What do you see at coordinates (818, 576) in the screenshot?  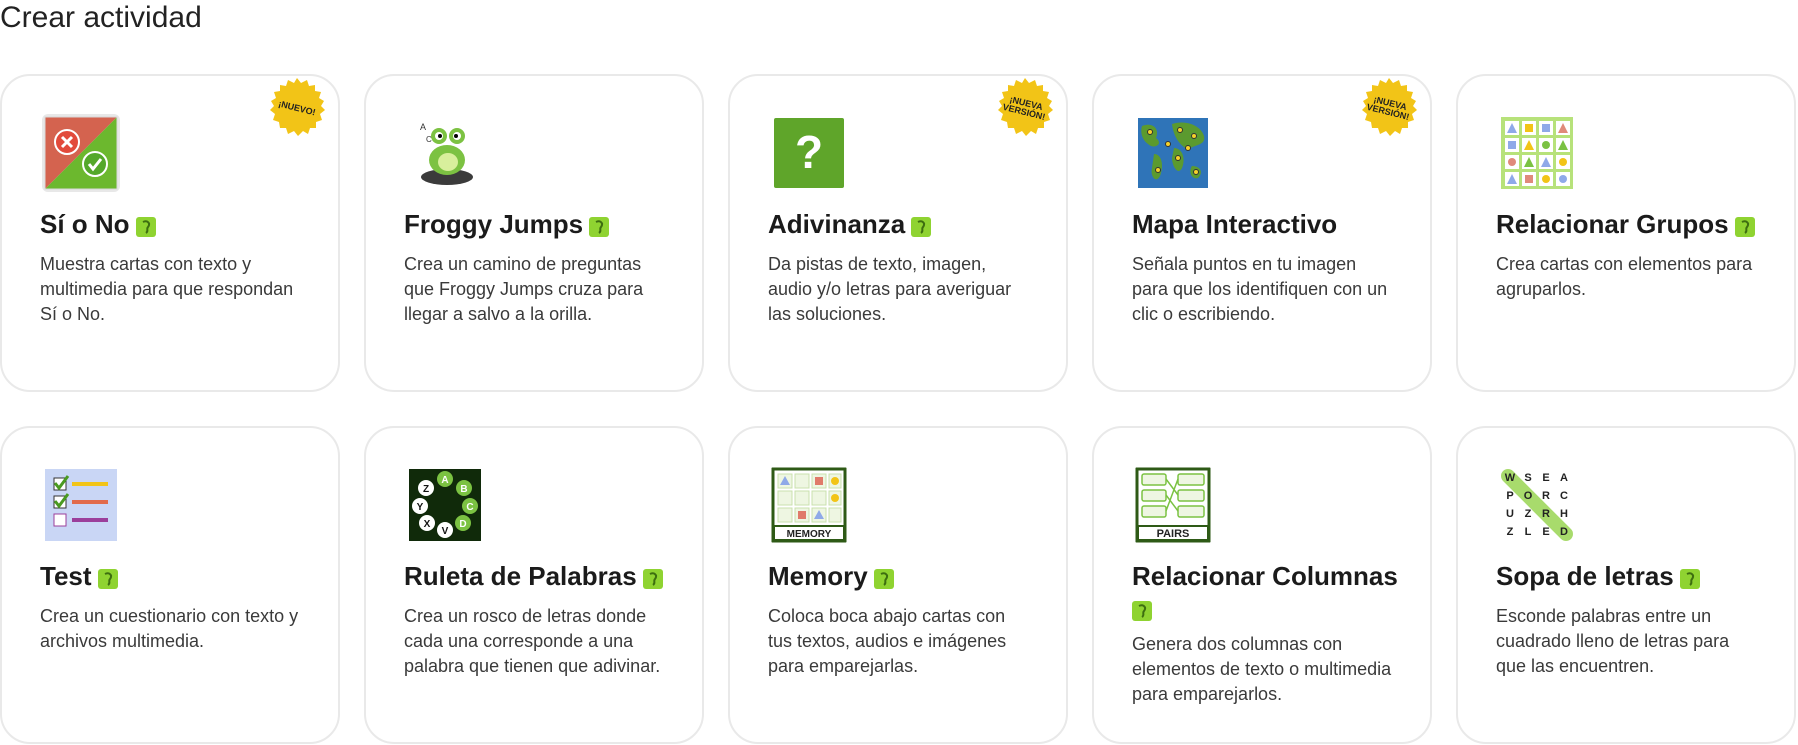 I see `card-title: Memory` at bounding box center [818, 576].